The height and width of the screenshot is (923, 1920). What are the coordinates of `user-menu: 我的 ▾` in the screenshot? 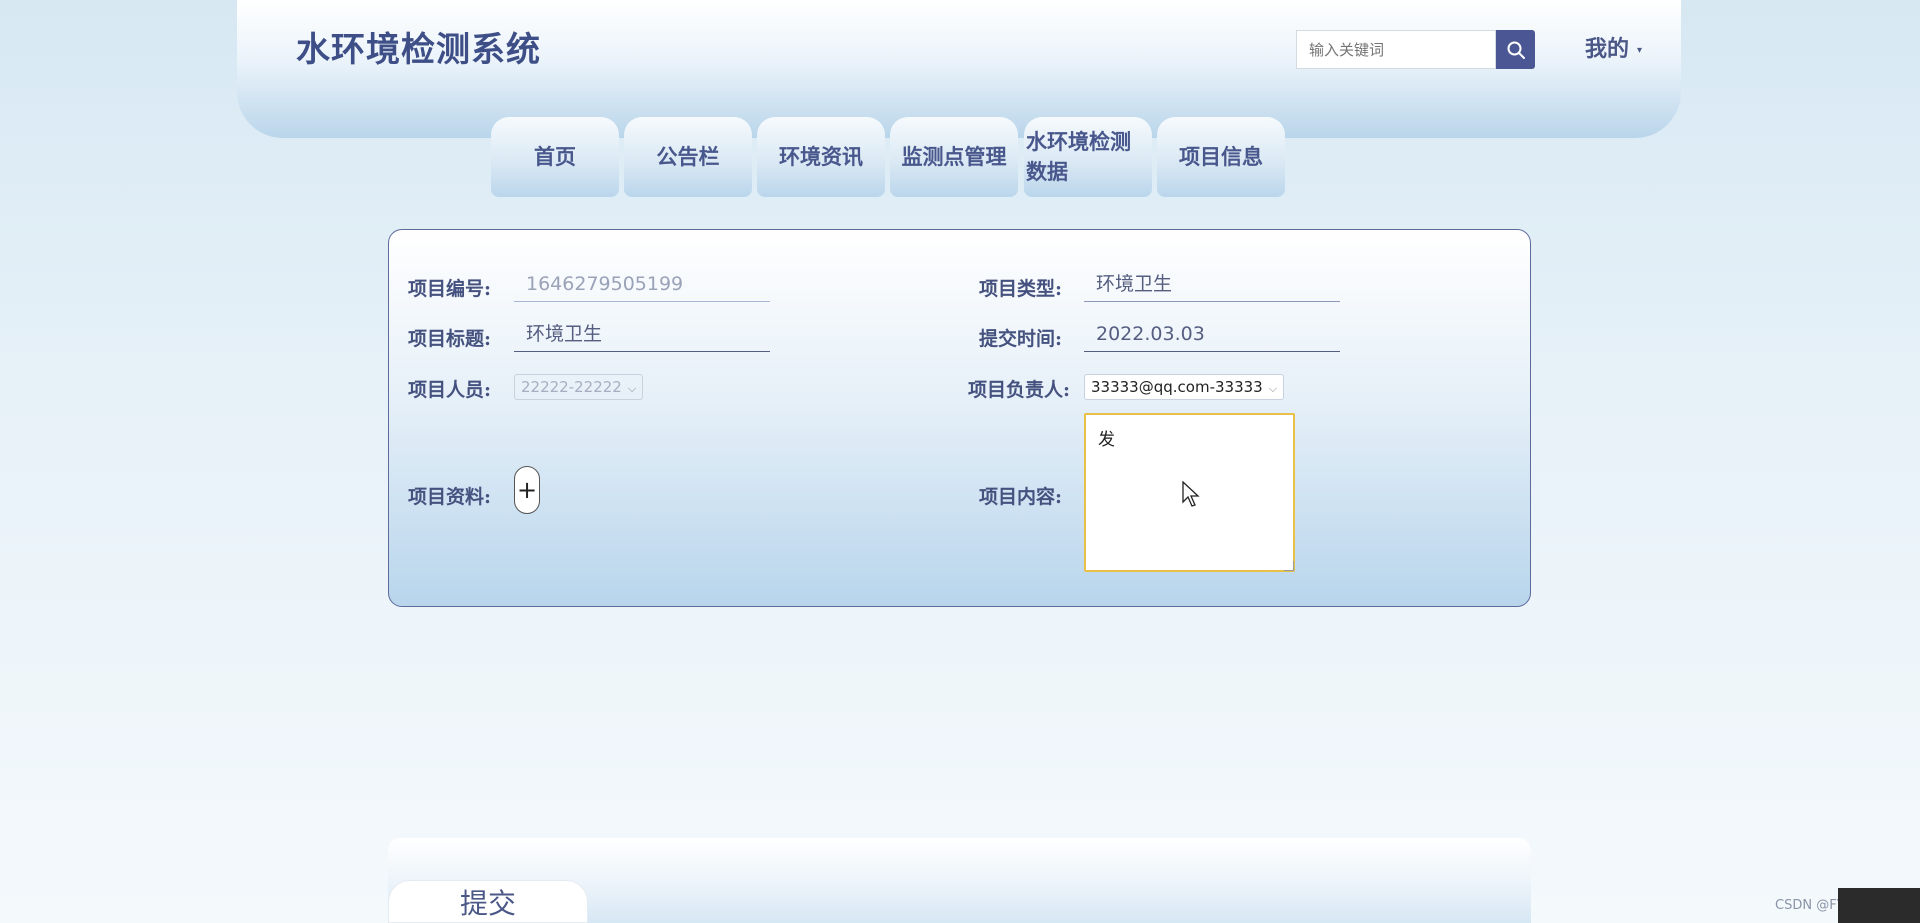 It's located at (1613, 47).